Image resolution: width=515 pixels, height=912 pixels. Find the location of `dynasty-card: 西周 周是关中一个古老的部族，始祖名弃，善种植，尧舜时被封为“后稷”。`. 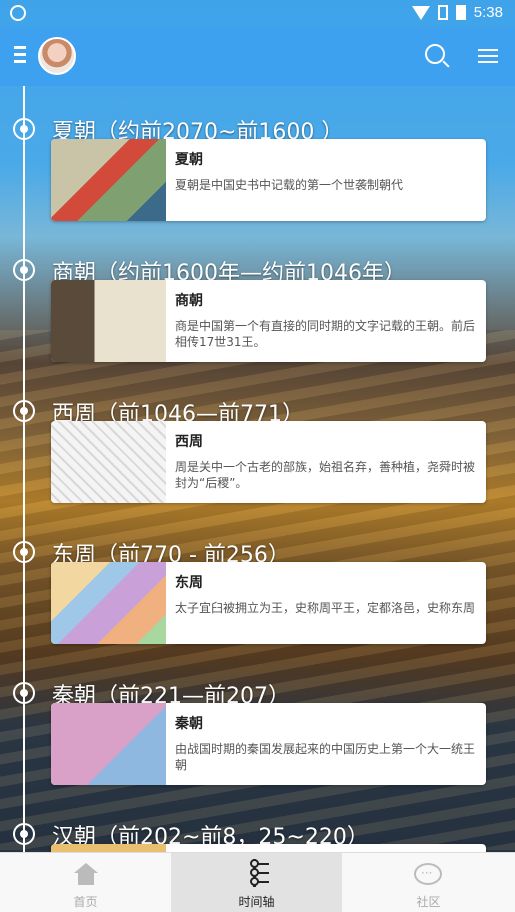

dynasty-card: 西周 周是关中一个古老的部族，始祖名弃，善种植，尧舜时被封为“后稷”。 is located at coordinates (268, 462).